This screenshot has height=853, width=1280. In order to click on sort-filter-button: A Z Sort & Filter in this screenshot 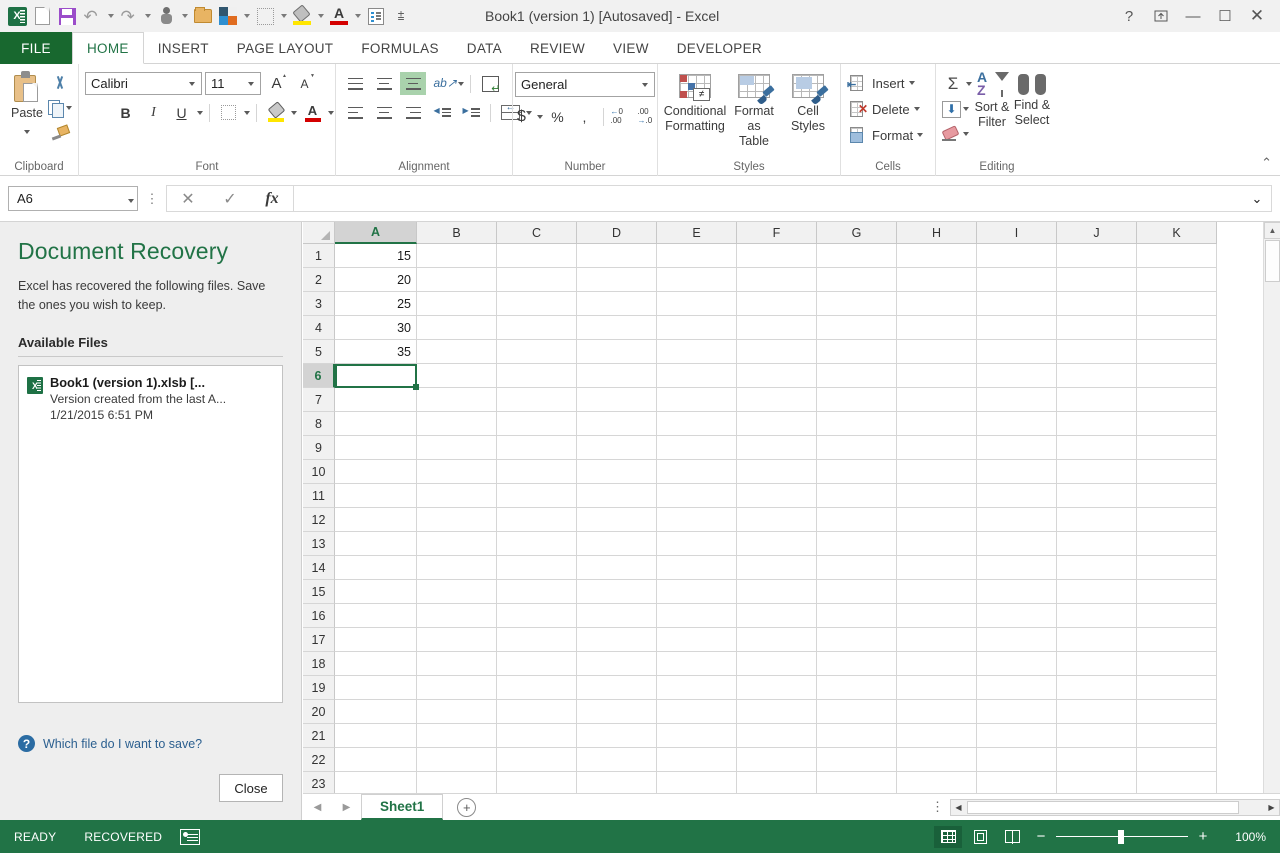, I will do `click(992, 100)`.